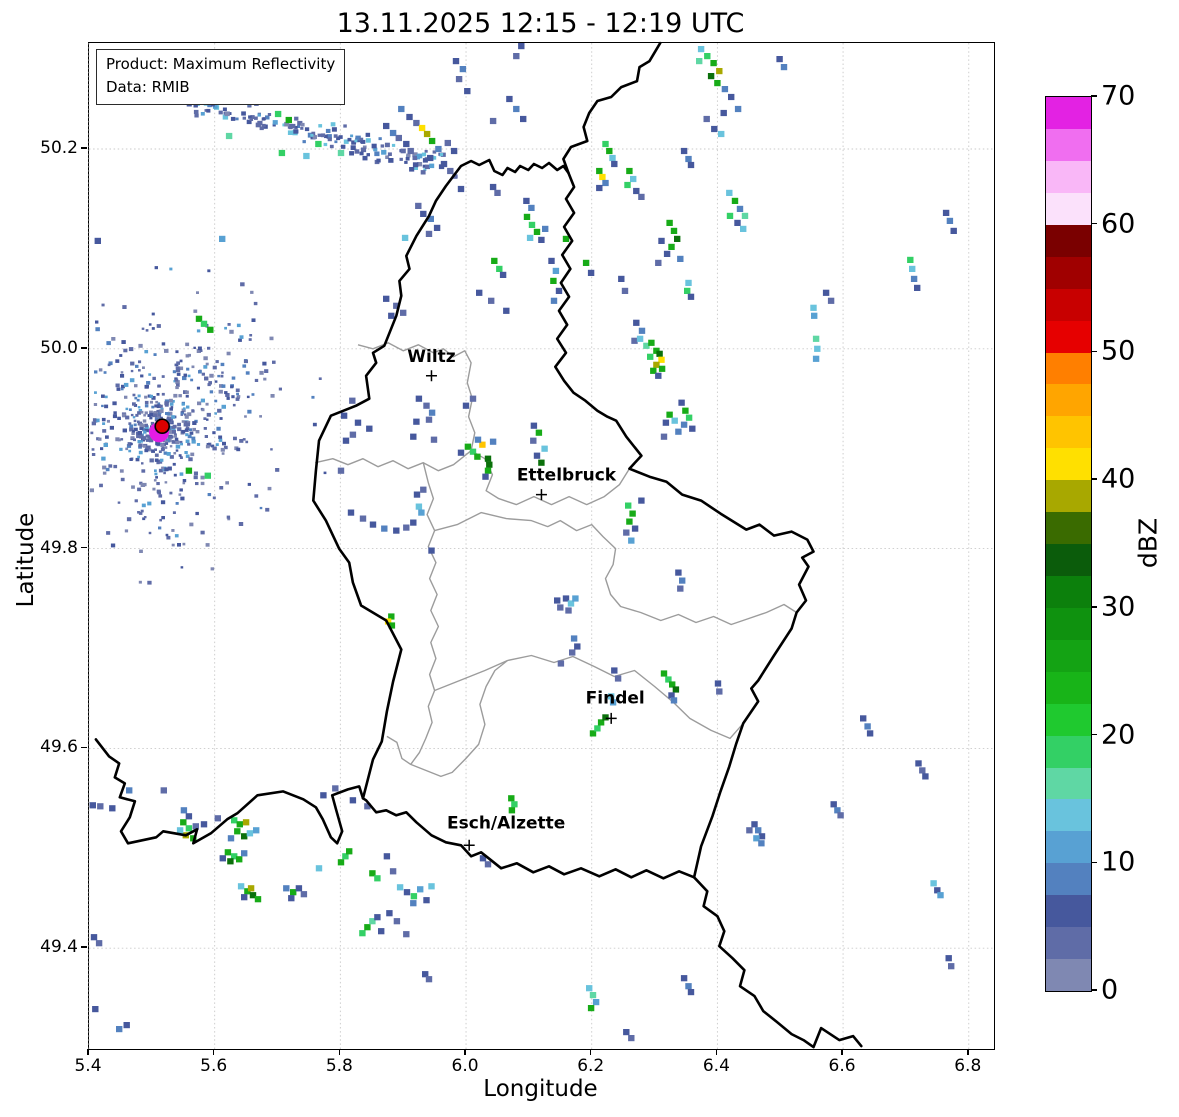 This screenshot has height=1117, width=1179. Describe the element at coordinates (431, 357) in the screenshot. I see `city-label: Wiltz` at that location.